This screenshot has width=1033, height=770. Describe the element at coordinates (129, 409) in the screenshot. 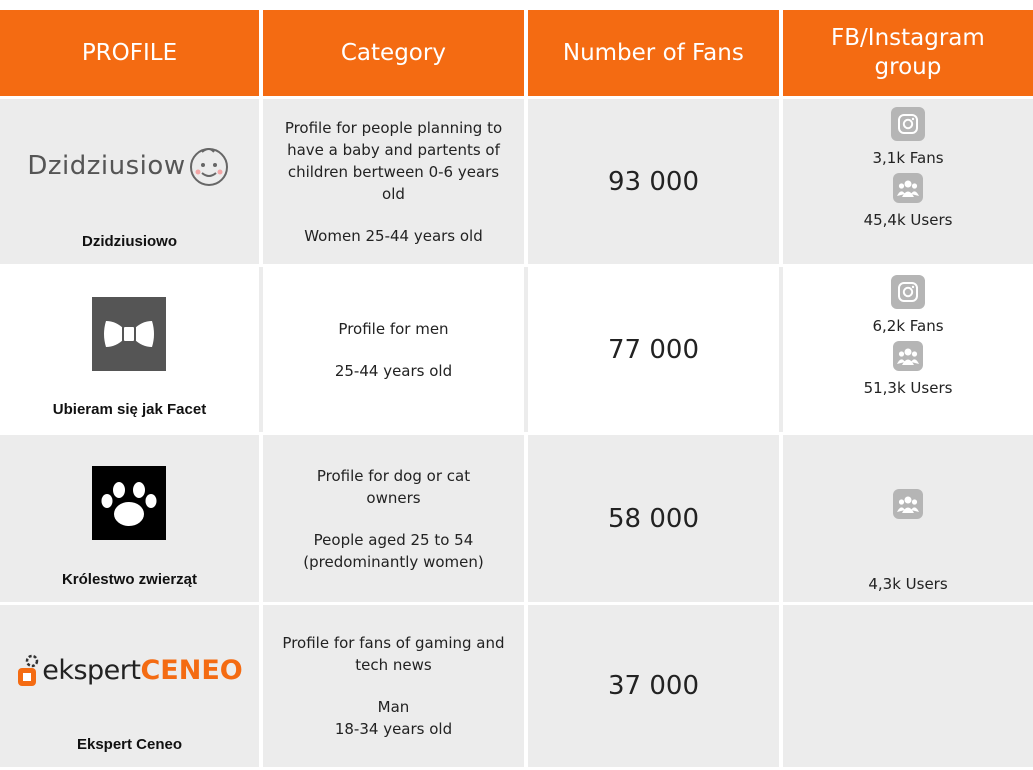

I see `profile-name: Ubieram się jak Facet` at that location.